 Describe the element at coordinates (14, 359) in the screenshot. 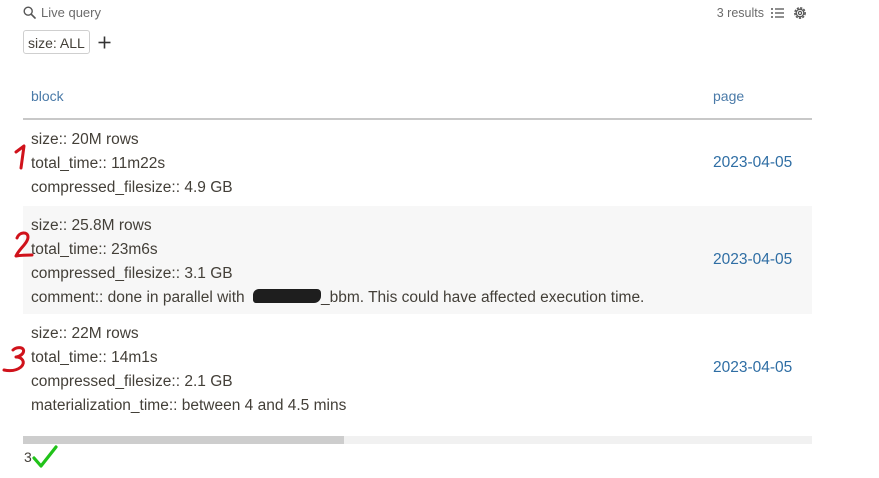

I see `handwritten-number-3-mark` at that location.